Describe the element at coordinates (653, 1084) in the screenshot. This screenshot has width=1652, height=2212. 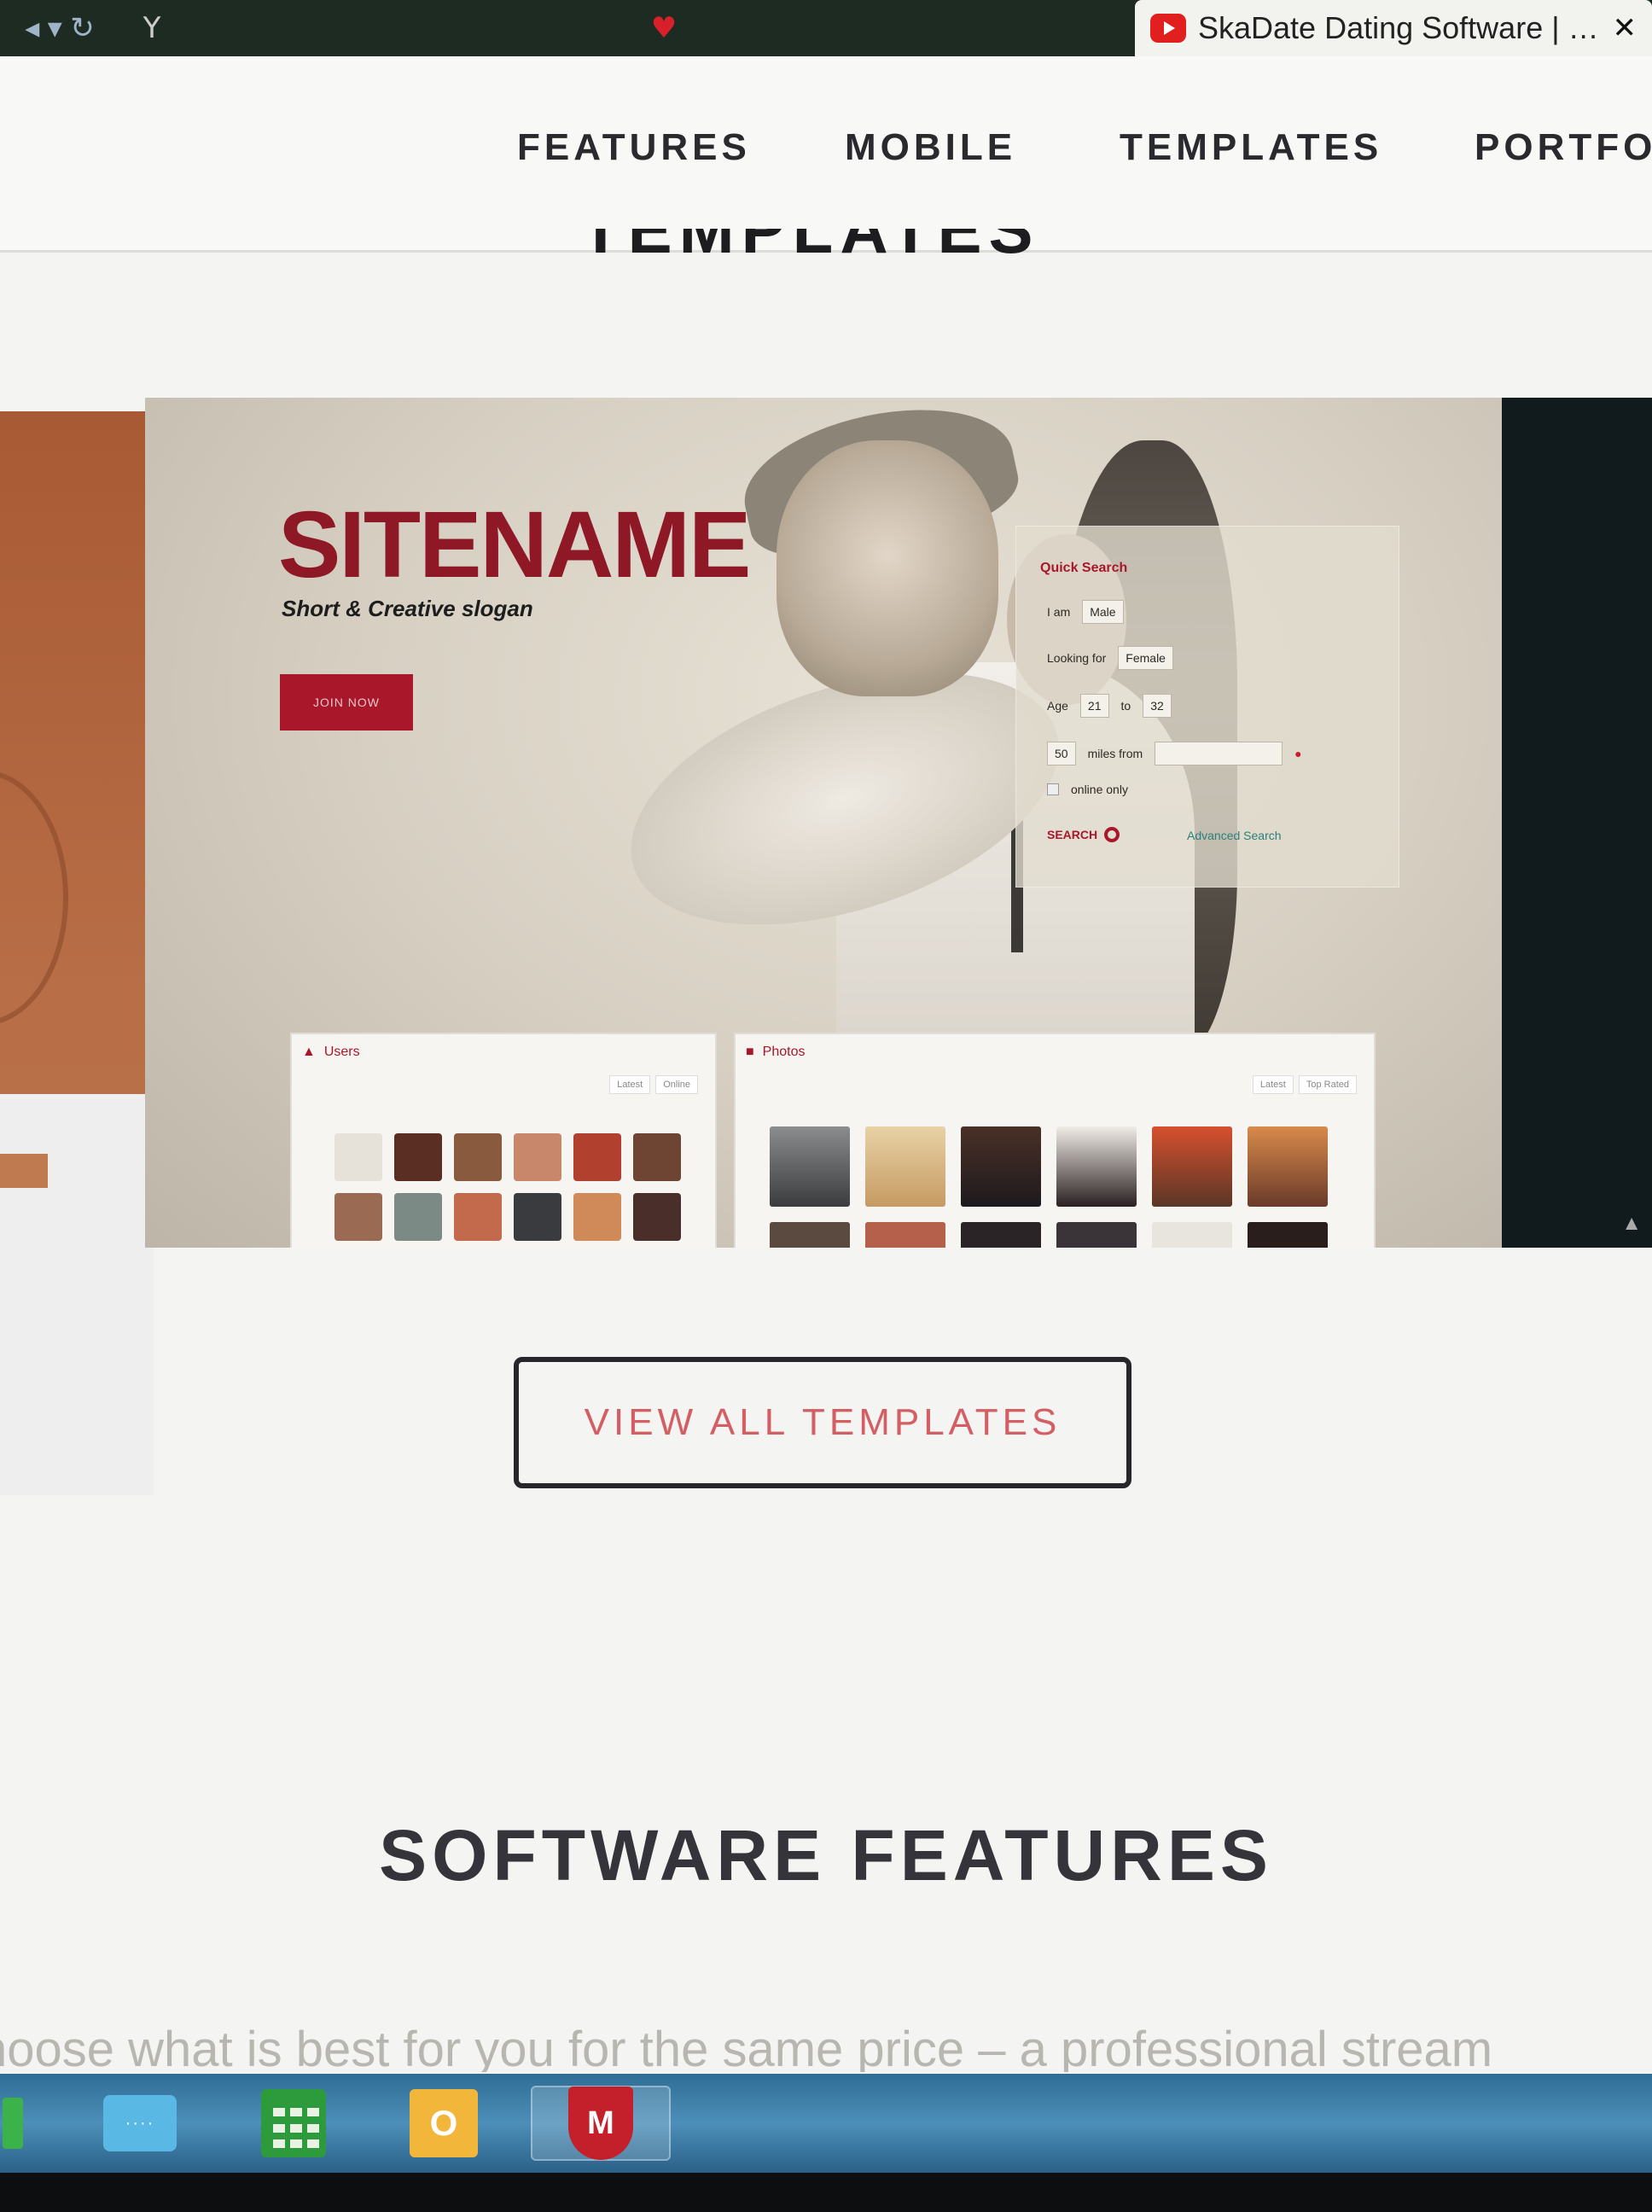
I see `users-widget-tabs: Latest Online` at that location.